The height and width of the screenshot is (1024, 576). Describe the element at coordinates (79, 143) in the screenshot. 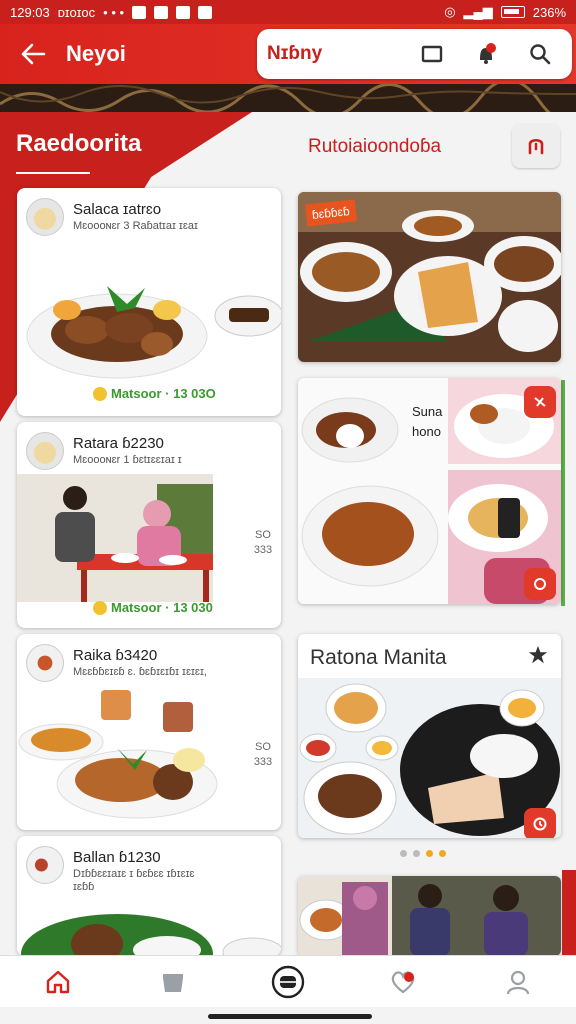

I see `left-section-title: Raedoorita` at that location.